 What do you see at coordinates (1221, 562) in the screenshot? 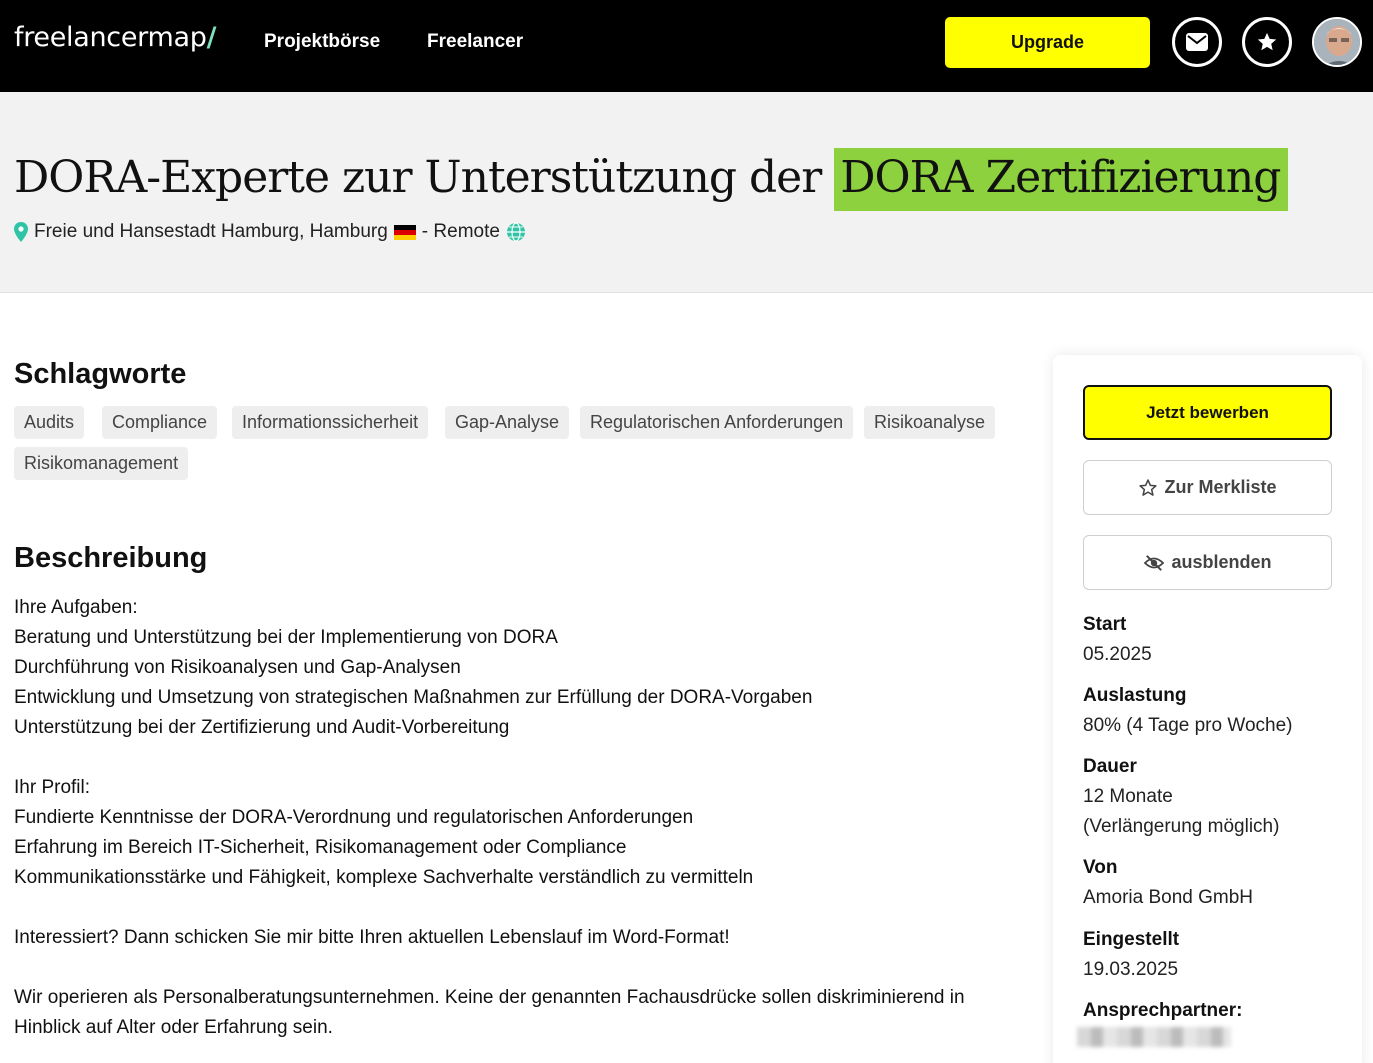
I see `hide-label: ausblenden` at bounding box center [1221, 562].